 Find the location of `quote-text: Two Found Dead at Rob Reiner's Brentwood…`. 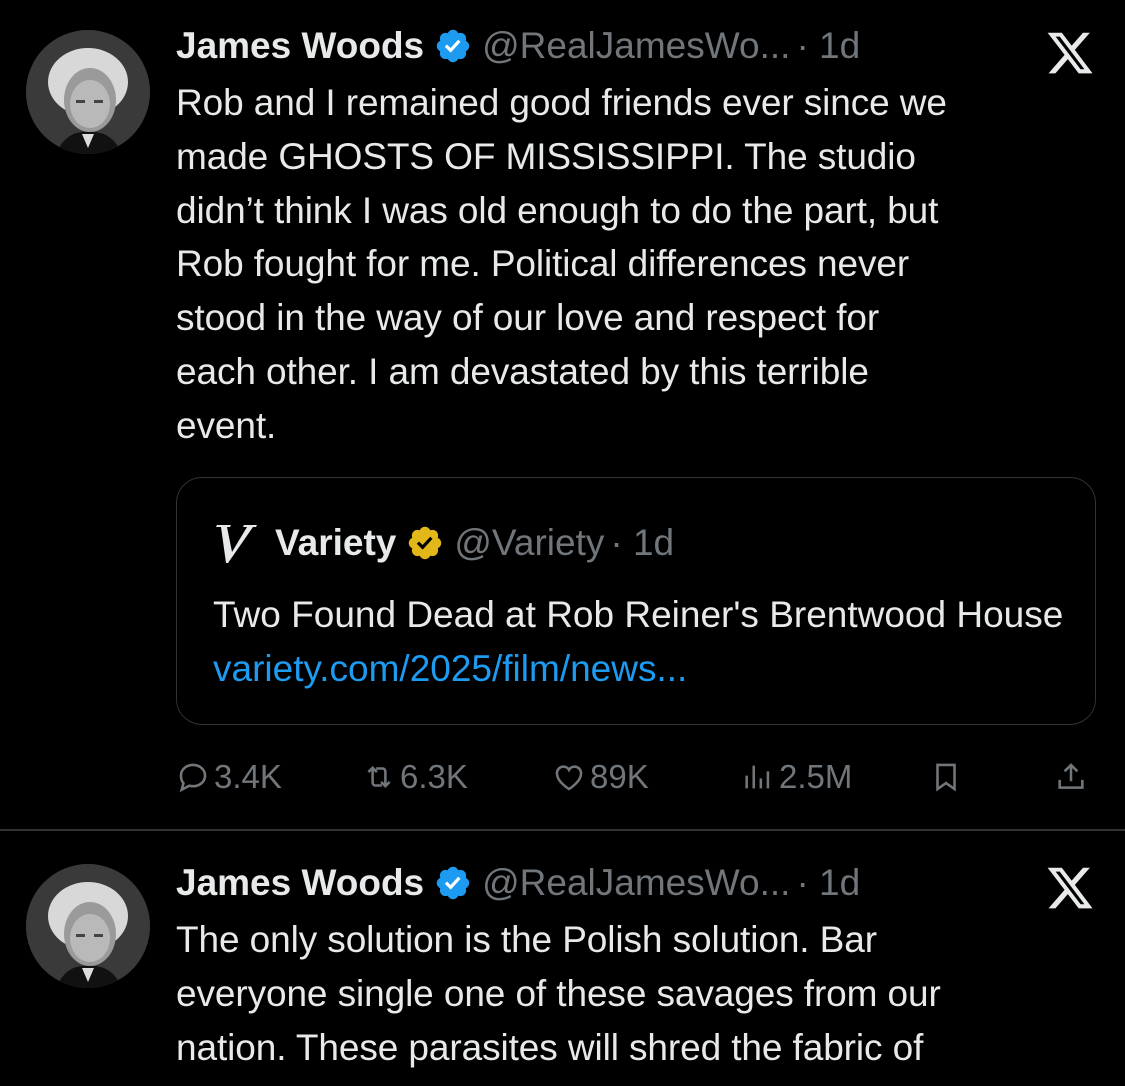

quote-text: Two Found Dead at Rob Reiner's Brentwood… is located at coordinates (638, 614).